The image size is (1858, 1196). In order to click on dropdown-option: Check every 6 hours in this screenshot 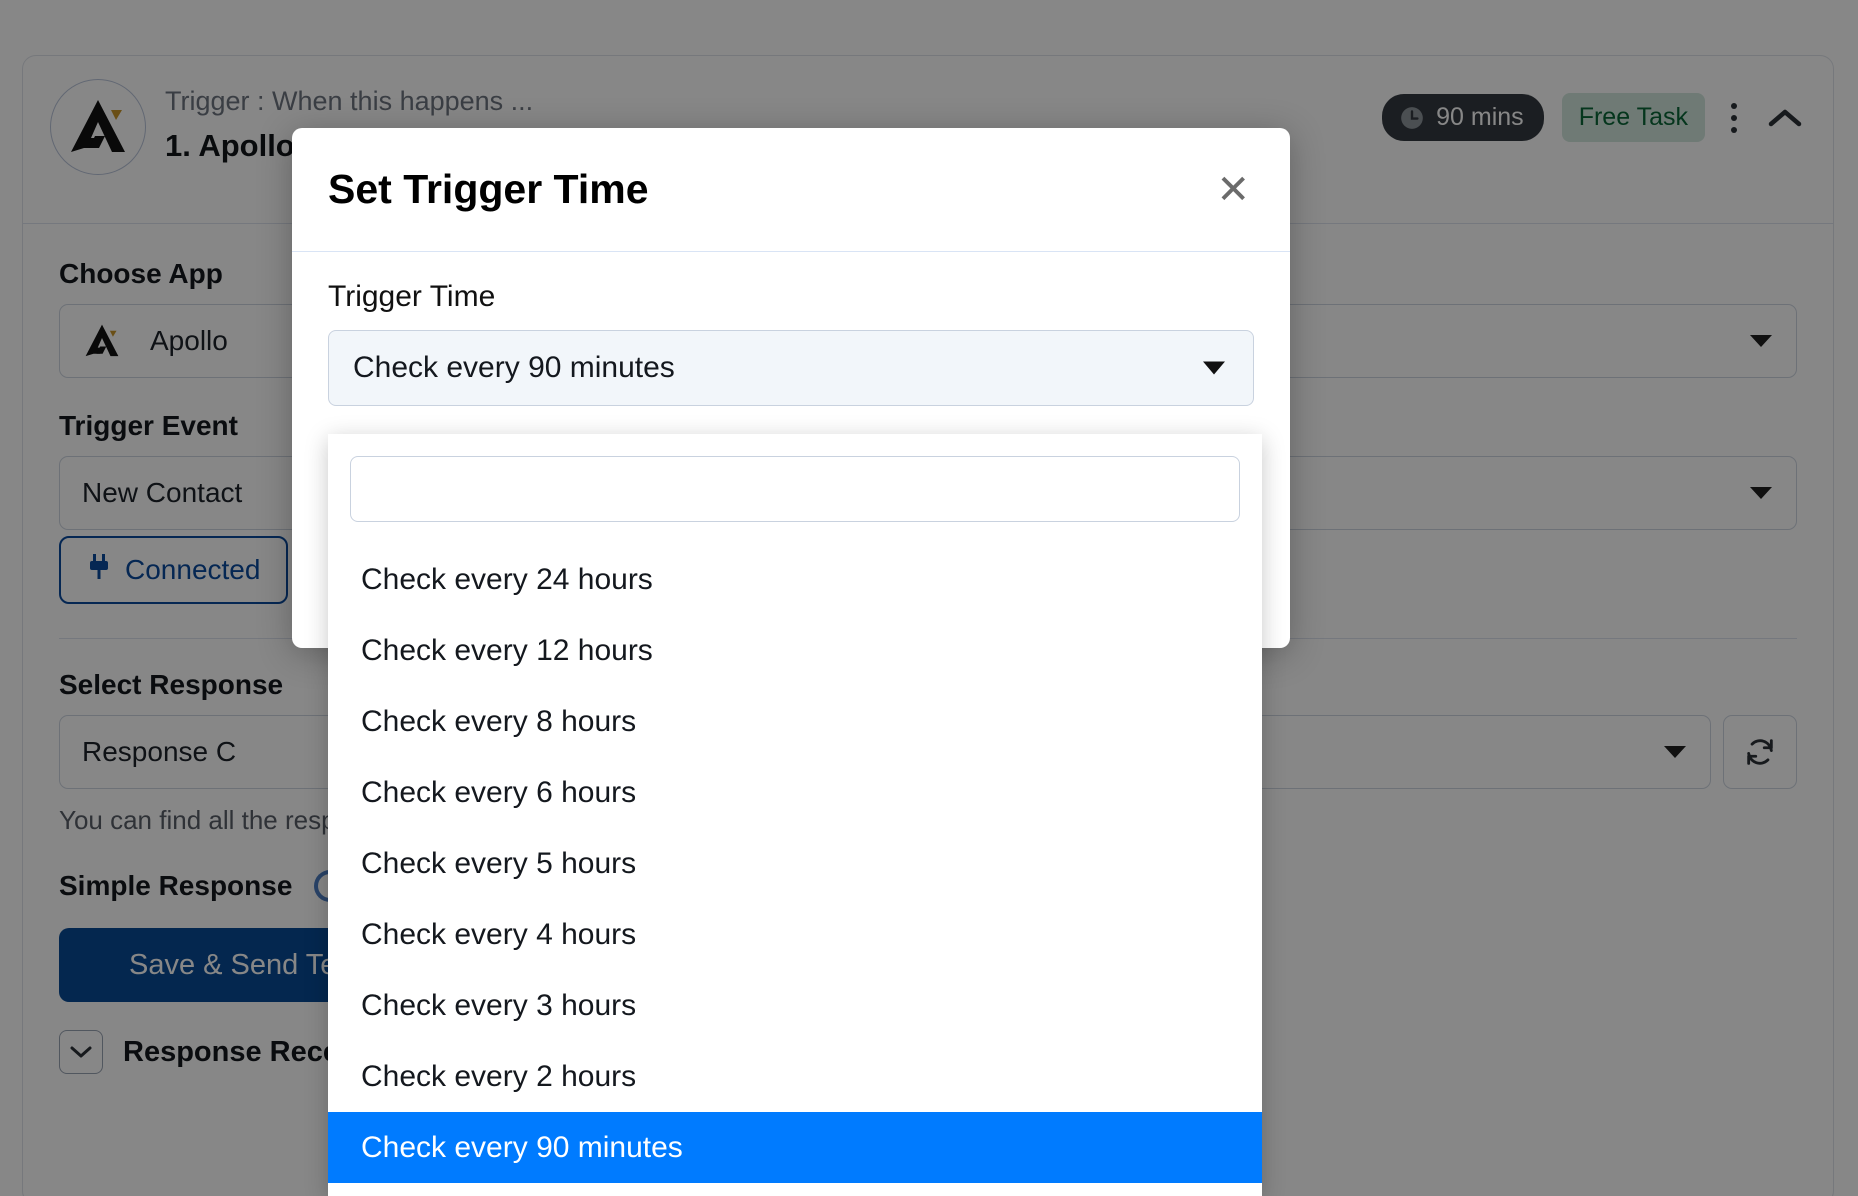, I will do `click(795, 792)`.